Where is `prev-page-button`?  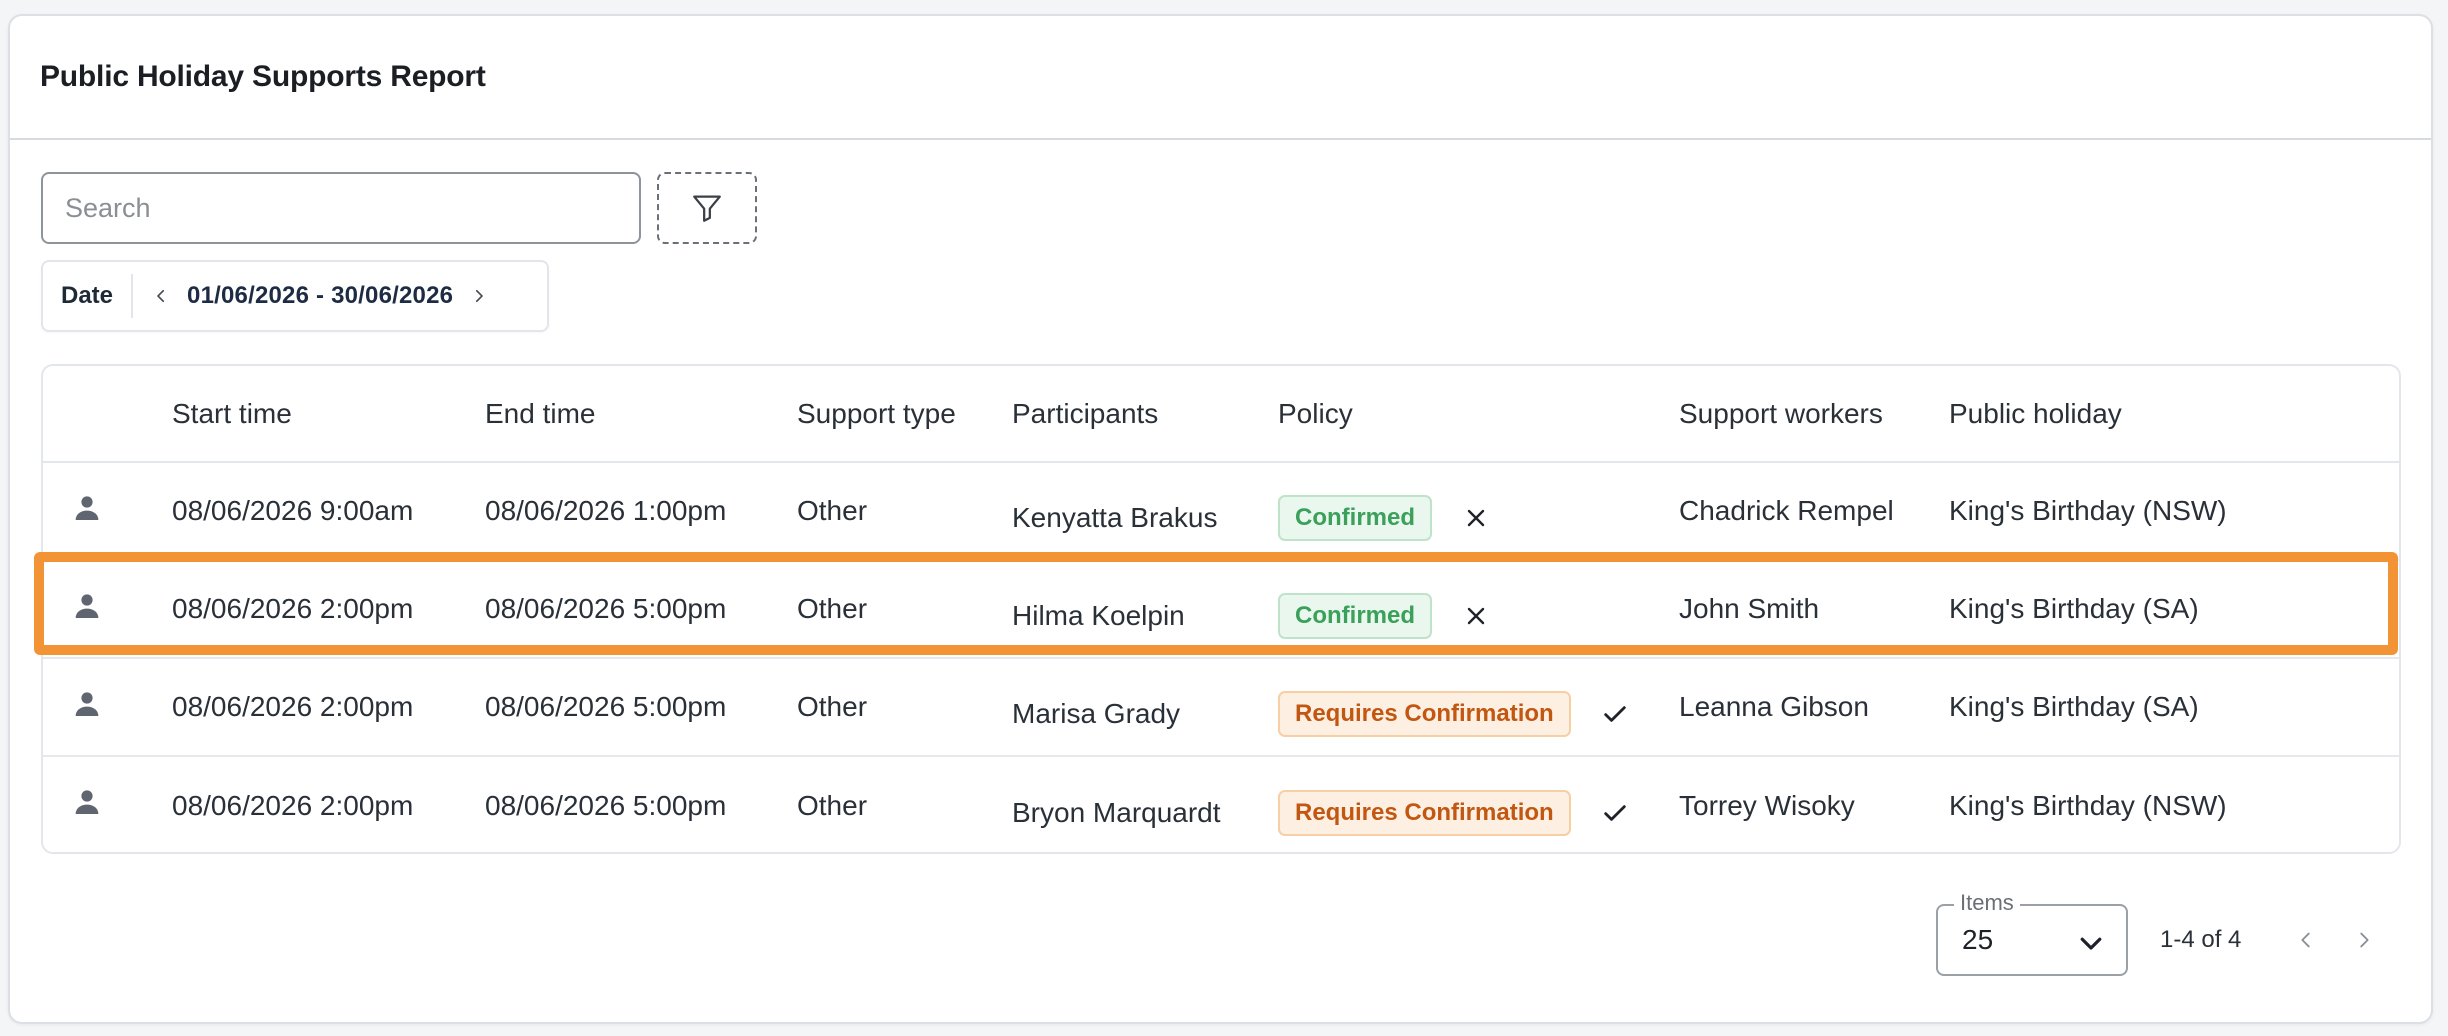 prev-page-button is located at coordinates (2306, 940).